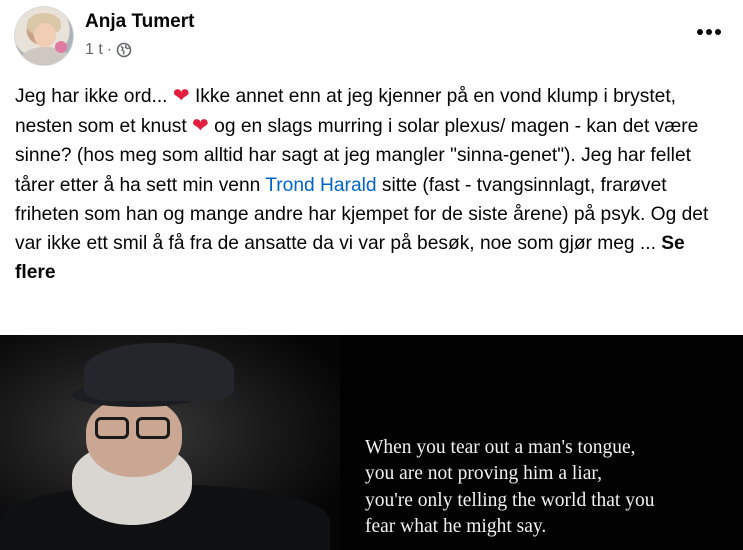  What do you see at coordinates (371, 36) in the screenshot?
I see `post-header: Anja Tumert 1 t ·` at bounding box center [371, 36].